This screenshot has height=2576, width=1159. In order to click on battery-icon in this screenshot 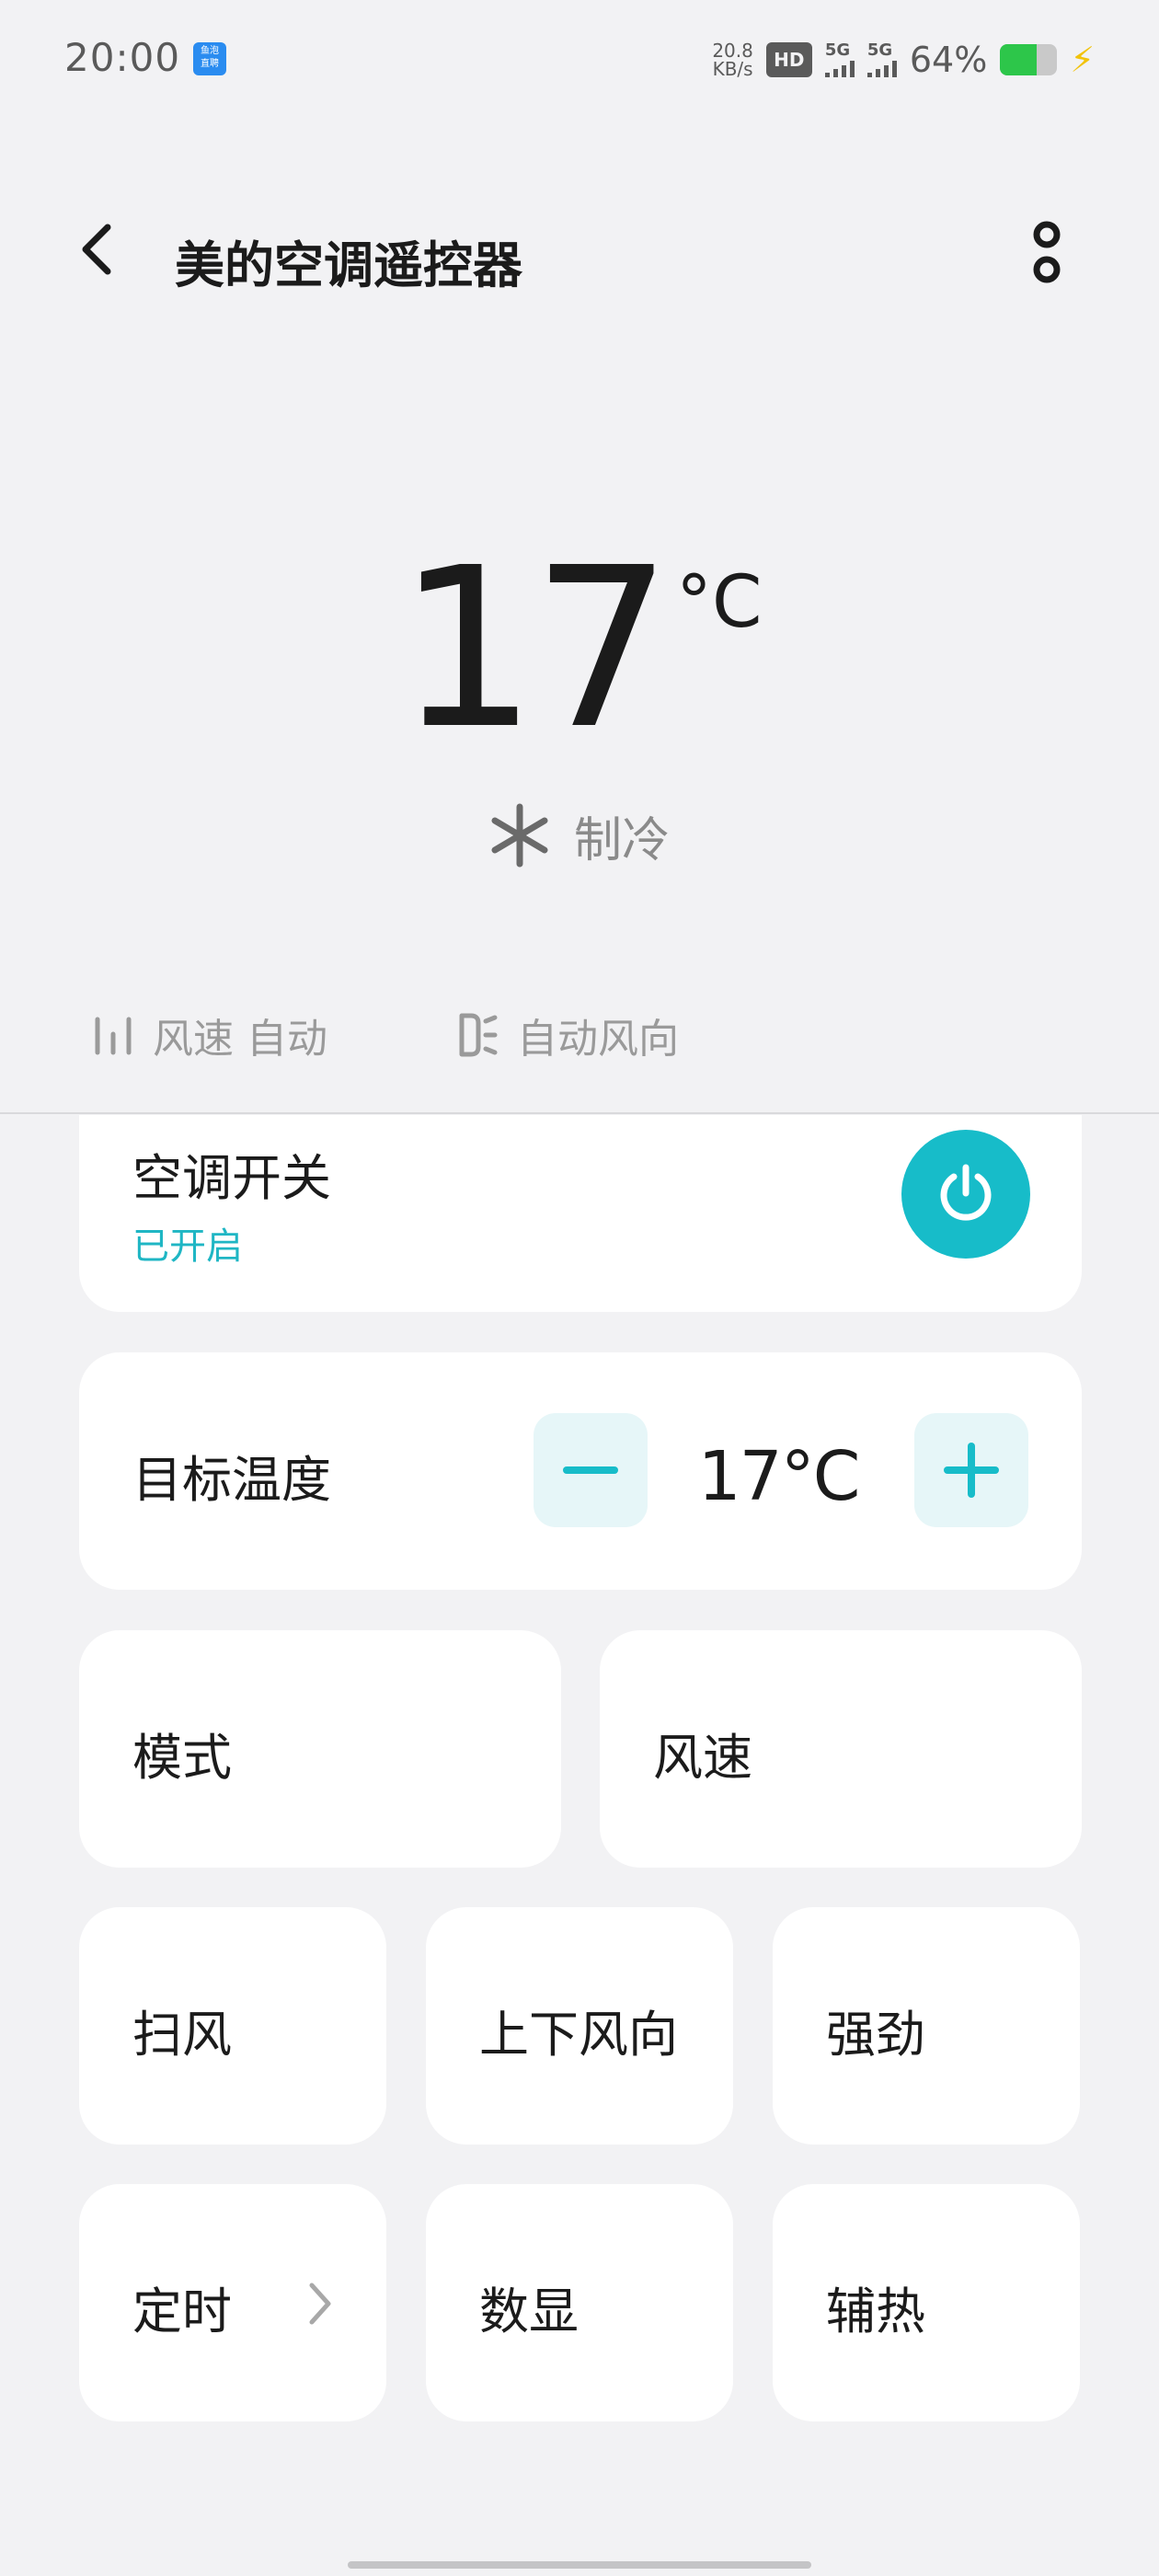, I will do `click(1029, 59)`.